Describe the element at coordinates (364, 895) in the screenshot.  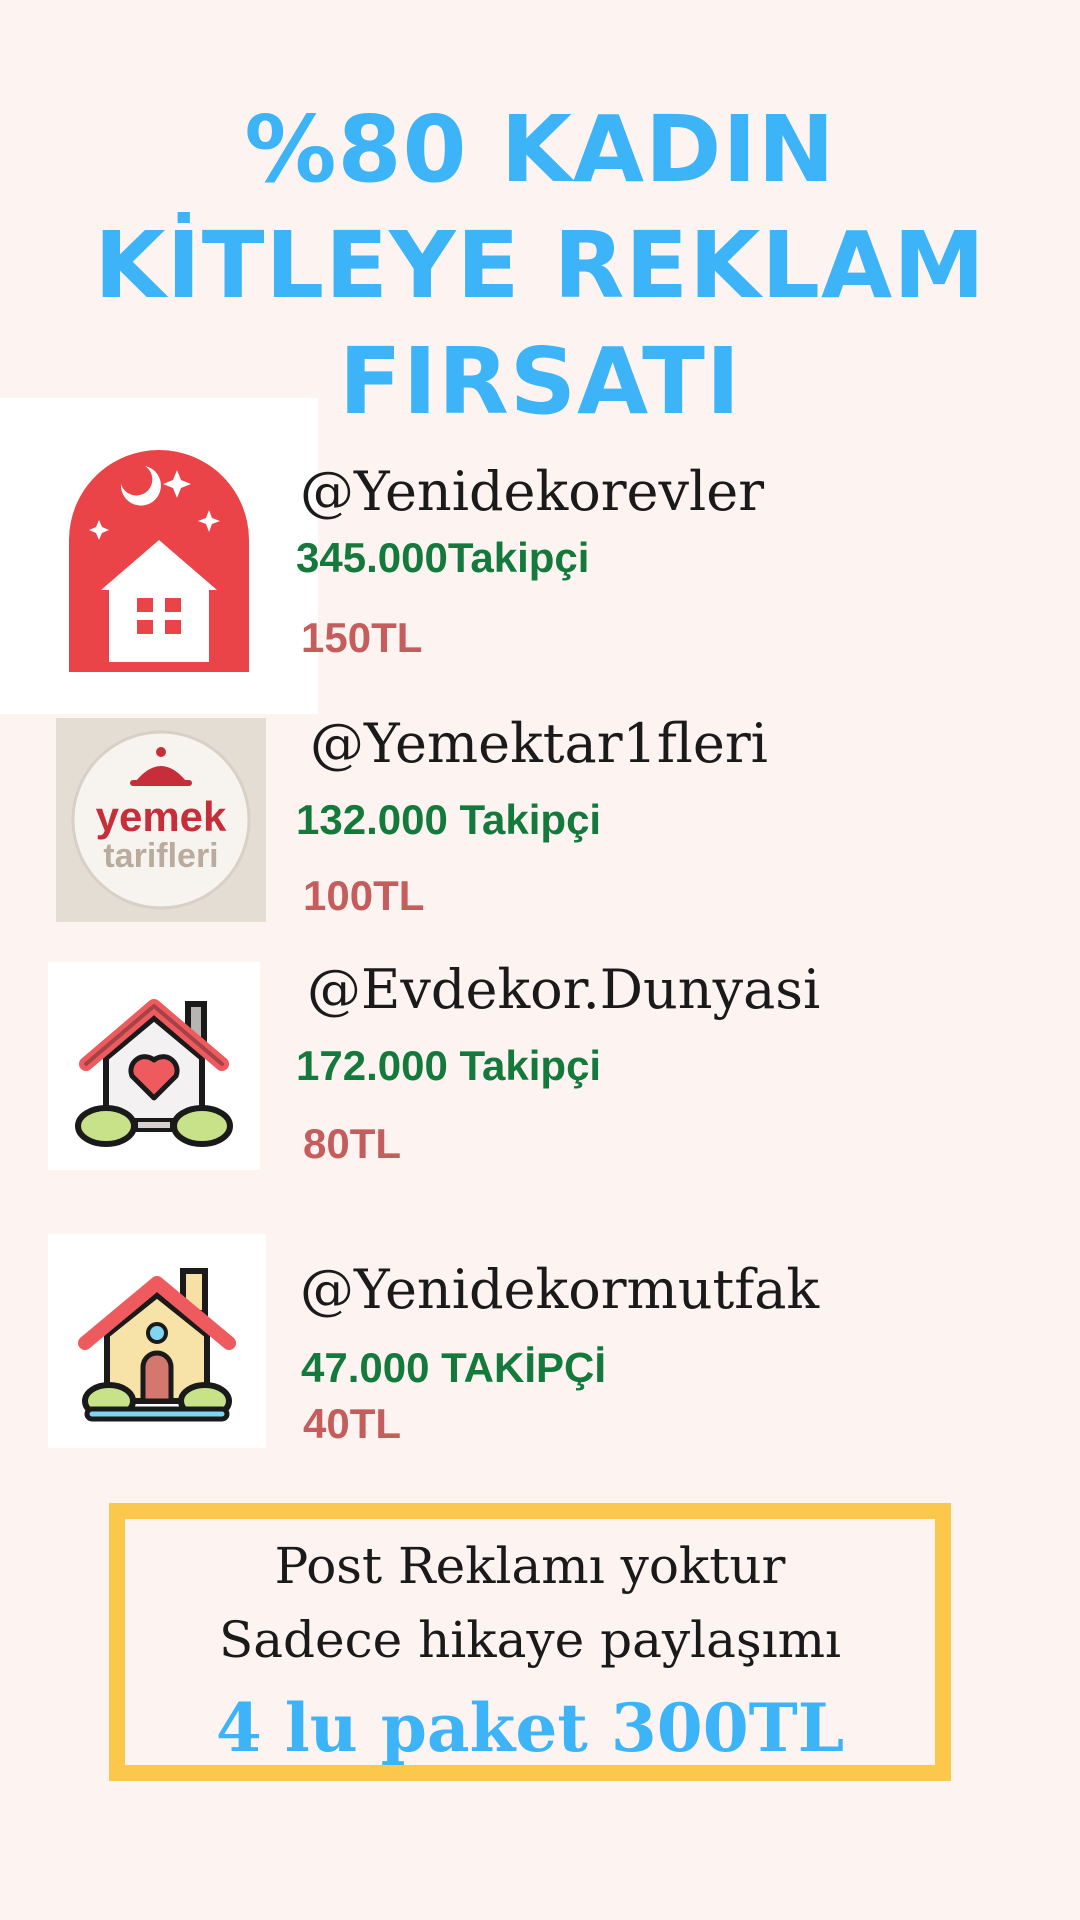
I see `ad-price: 100TL` at that location.